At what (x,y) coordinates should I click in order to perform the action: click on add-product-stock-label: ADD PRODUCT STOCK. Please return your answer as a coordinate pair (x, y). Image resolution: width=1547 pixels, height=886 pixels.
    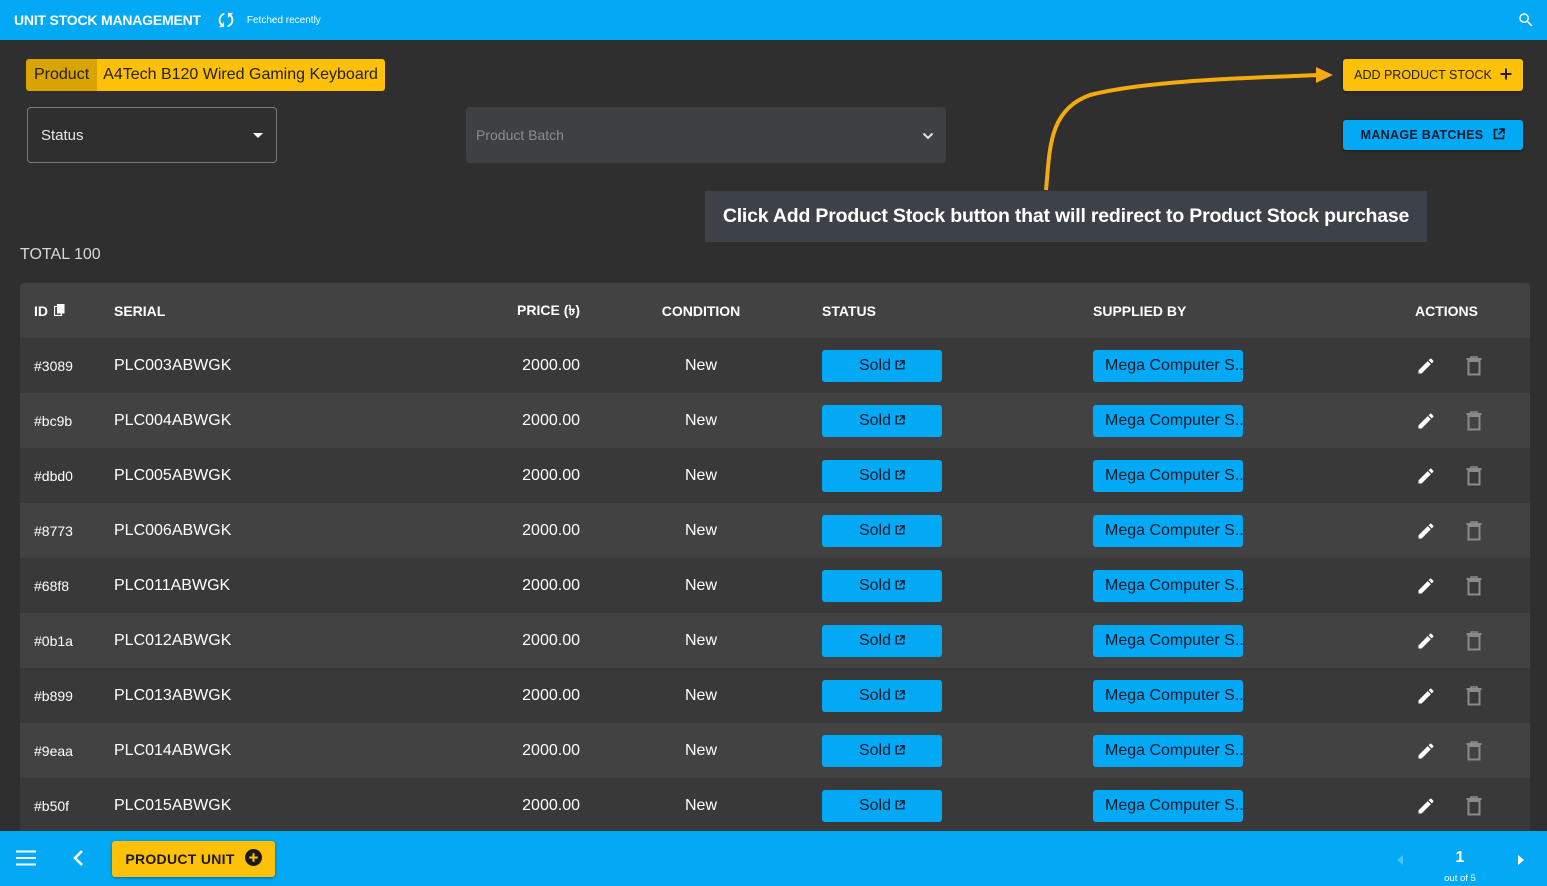
    Looking at the image, I should click on (1423, 75).